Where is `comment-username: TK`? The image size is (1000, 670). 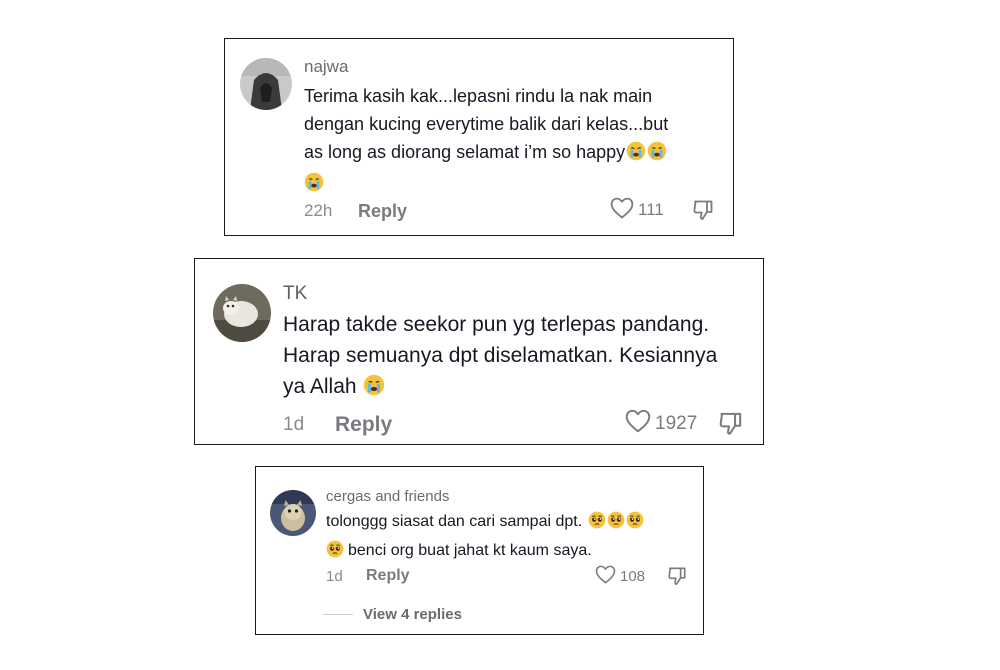
comment-username: TK is located at coordinates (295, 294).